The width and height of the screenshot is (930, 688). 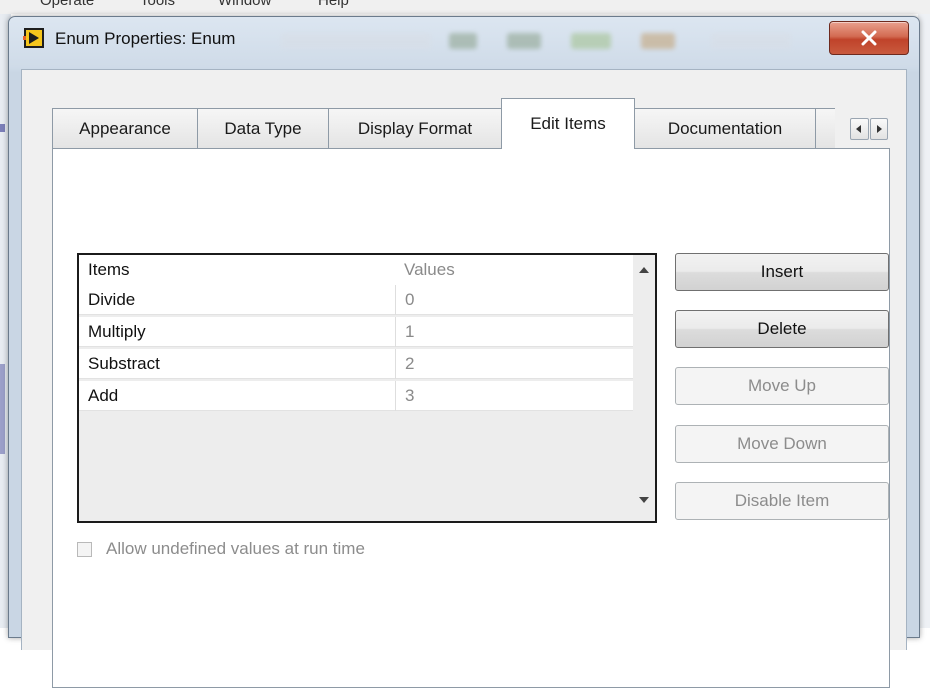 I want to click on table-row: Multiply 1, so click(x=356, y=332).